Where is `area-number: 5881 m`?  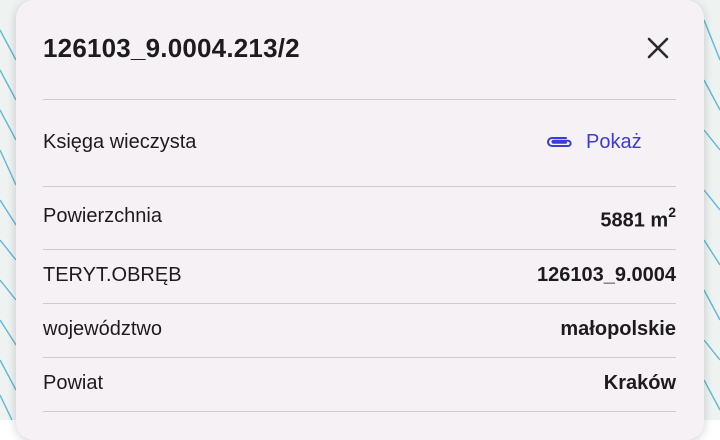 area-number: 5881 m is located at coordinates (634, 220).